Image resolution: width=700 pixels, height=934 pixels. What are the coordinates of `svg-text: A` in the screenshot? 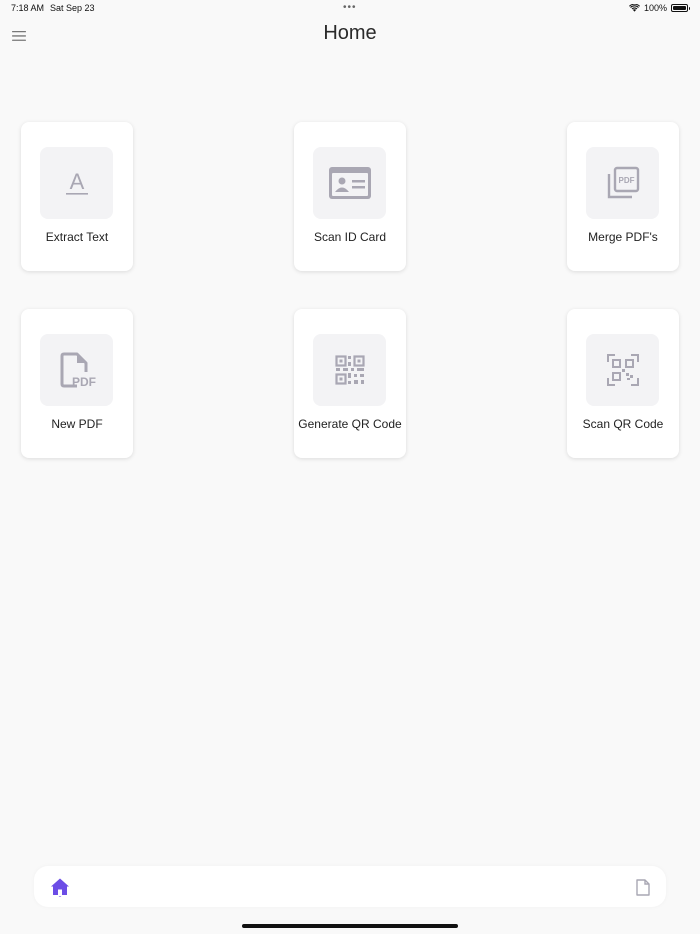 It's located at (76, 181).